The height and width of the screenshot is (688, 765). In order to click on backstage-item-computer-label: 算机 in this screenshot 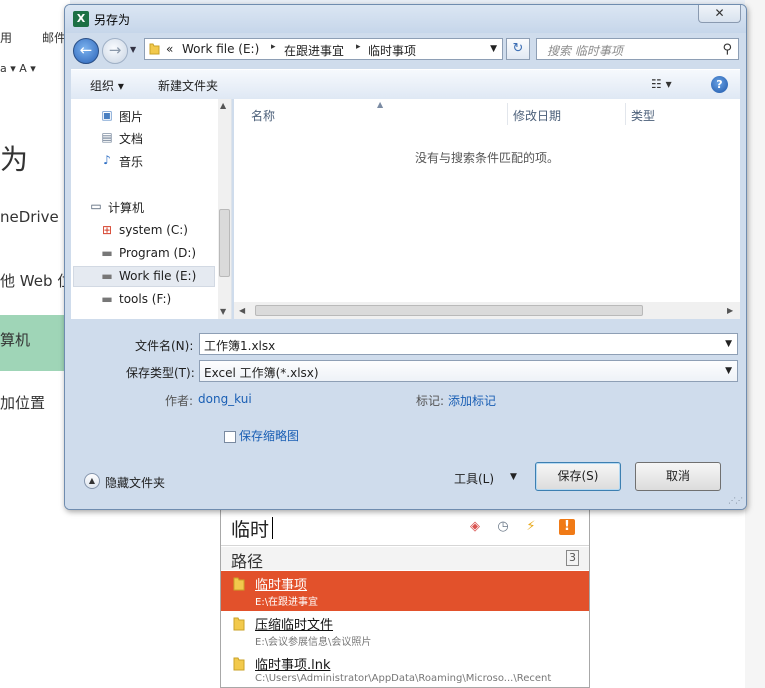, I will do `click(15, 340)`.